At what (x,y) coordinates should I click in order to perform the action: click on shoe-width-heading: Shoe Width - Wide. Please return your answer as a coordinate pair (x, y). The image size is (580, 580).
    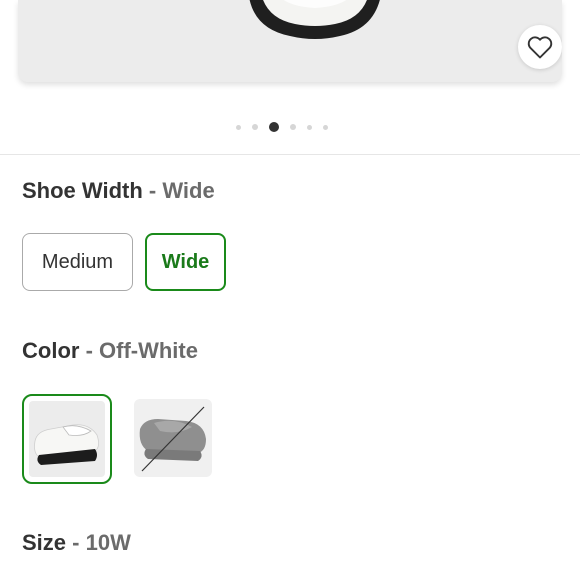
    Looking at the image, I should click on (118, 191).